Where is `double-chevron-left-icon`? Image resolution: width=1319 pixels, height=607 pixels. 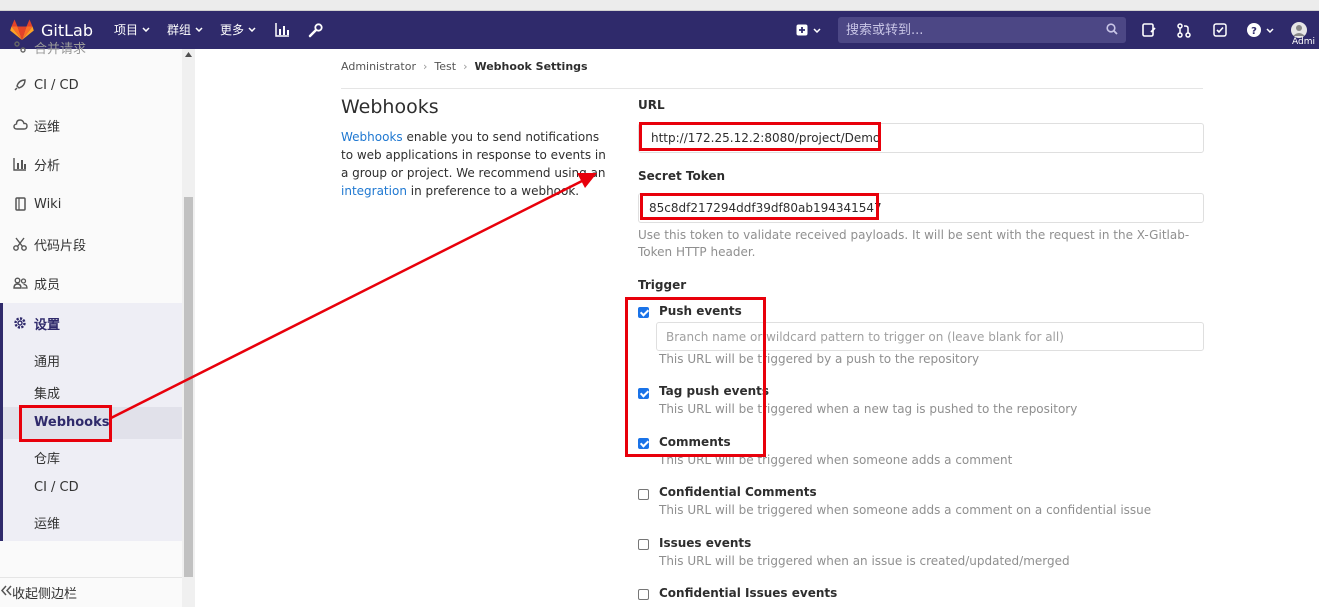
double-chevron-left-icon is located at coordinates (6, 592).